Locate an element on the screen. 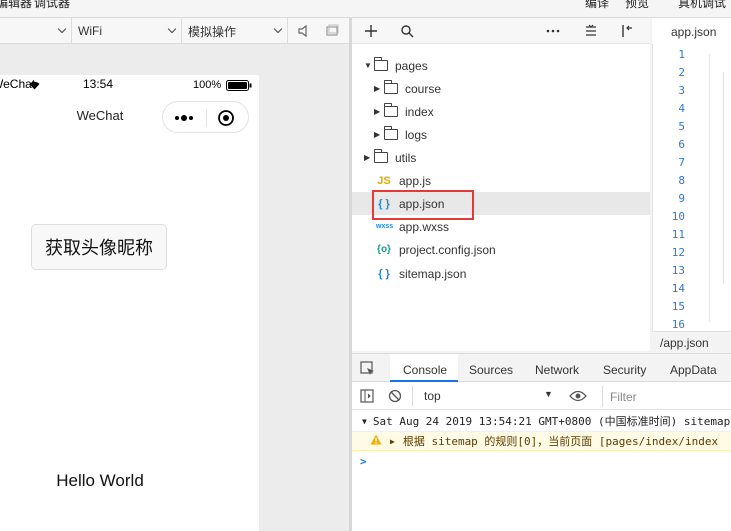 This screenshot has height=531, width=731. code-editor: 1 2 3 4 5 6 7 8 9 10 11 12 13 14 15 16 is located at coordinates (691, 187).